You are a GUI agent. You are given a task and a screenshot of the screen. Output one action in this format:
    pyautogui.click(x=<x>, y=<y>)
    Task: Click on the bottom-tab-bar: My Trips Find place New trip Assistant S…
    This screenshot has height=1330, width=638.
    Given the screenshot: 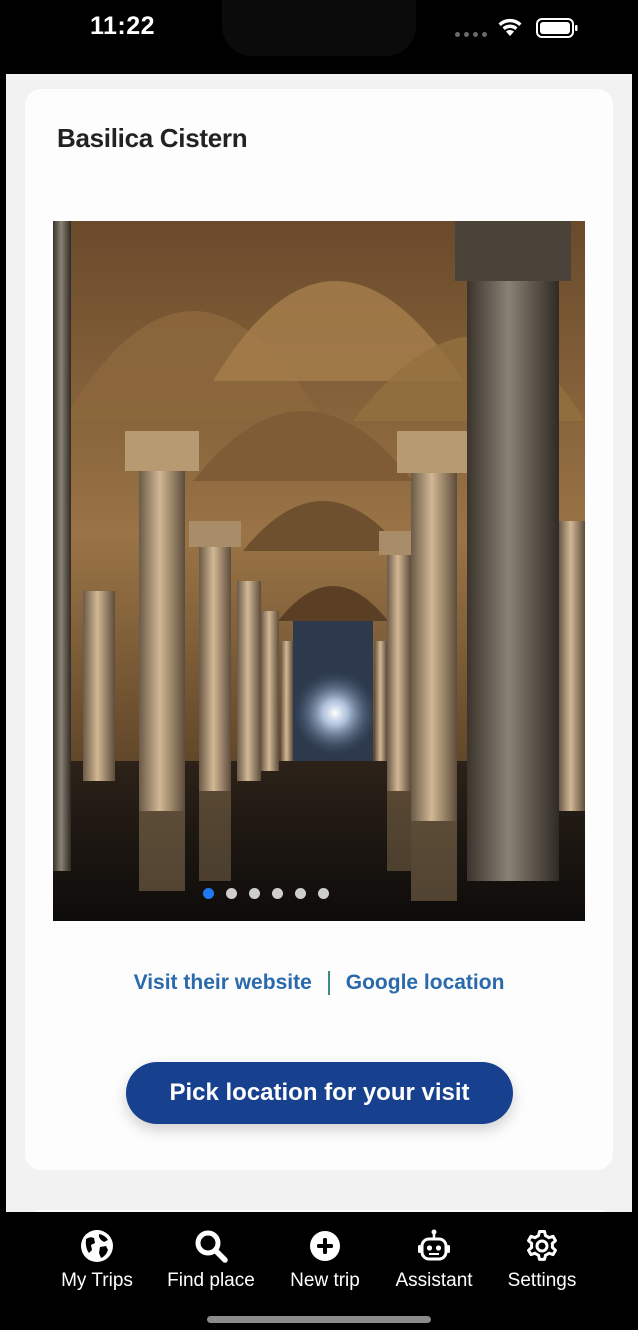 What is the action you would take?
    pyautogui.click(x=319, y=1271)
    